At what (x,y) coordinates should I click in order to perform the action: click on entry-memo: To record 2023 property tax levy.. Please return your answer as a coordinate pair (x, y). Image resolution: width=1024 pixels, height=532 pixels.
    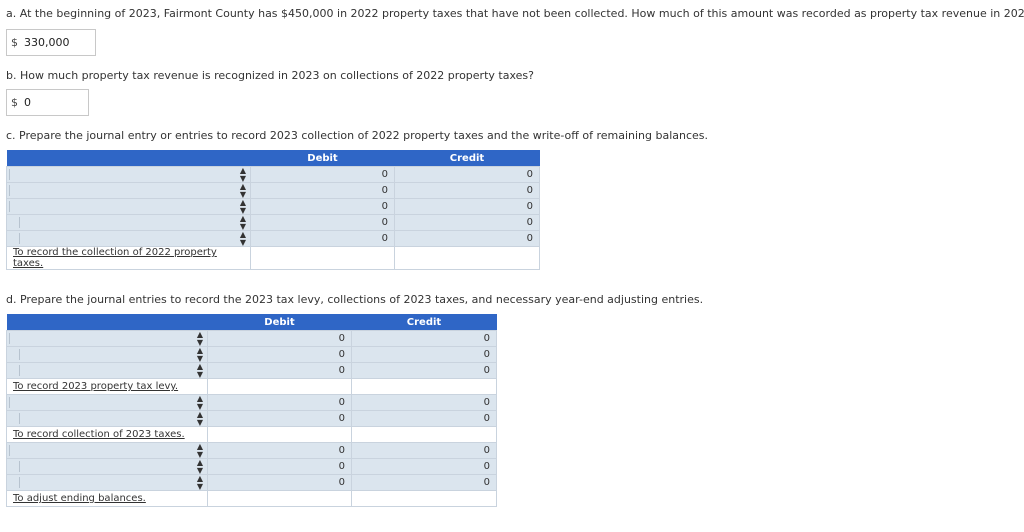
    Looking at the image, I should click on (107, 386).